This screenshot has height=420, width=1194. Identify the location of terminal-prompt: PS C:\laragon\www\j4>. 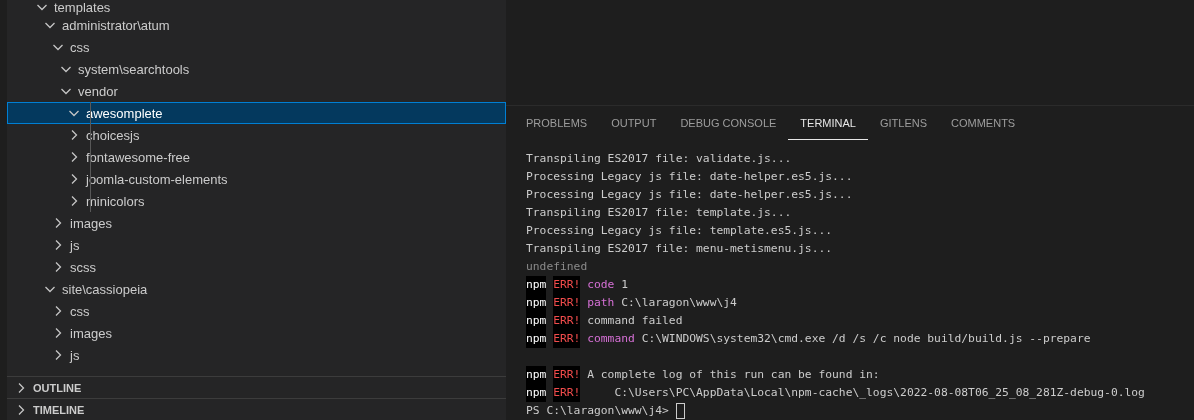
(597, 411).